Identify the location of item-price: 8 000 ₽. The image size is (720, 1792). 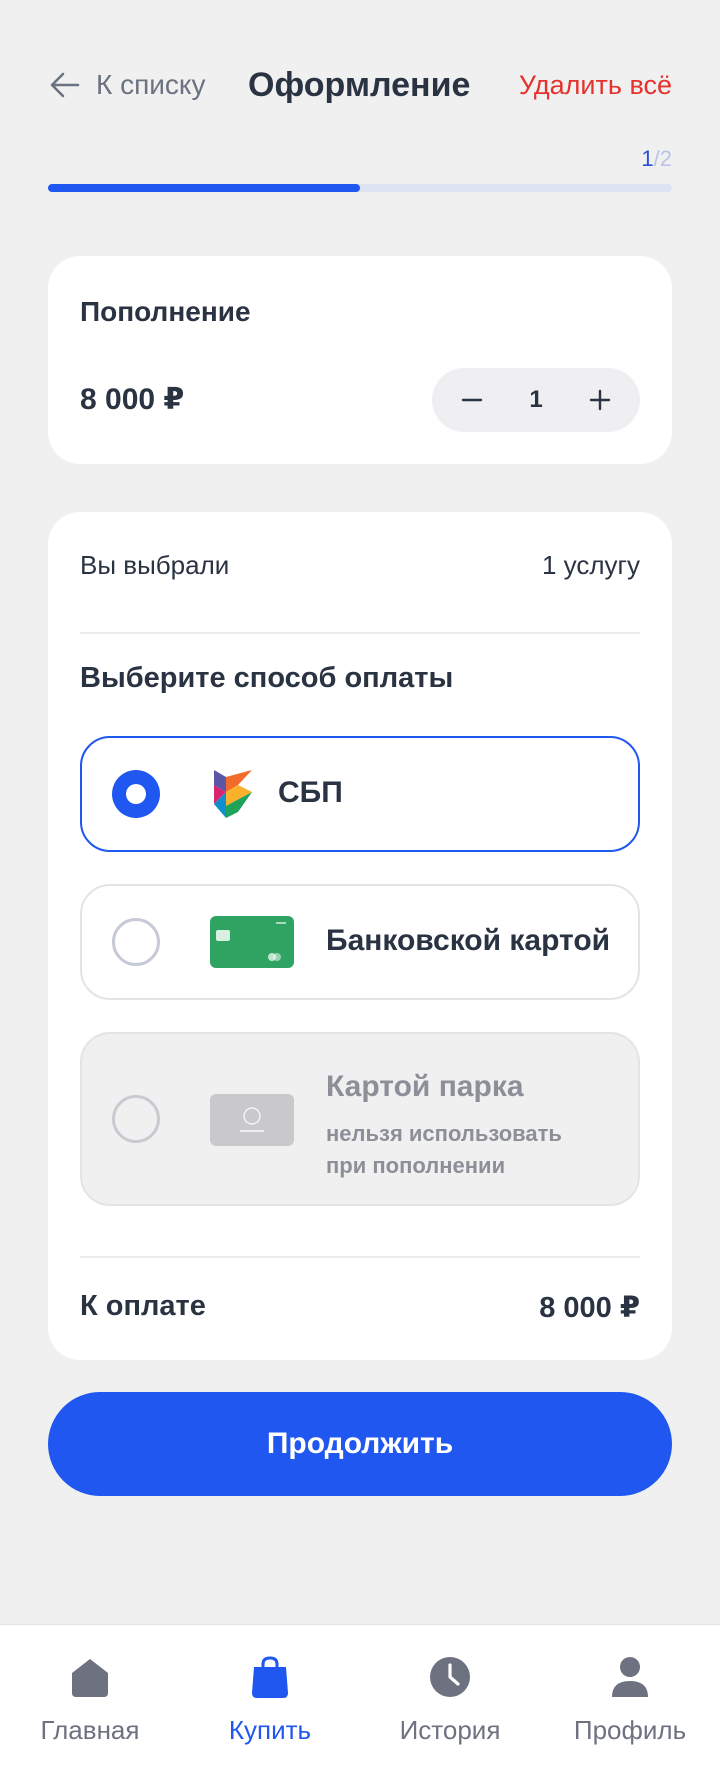
(132, 399).